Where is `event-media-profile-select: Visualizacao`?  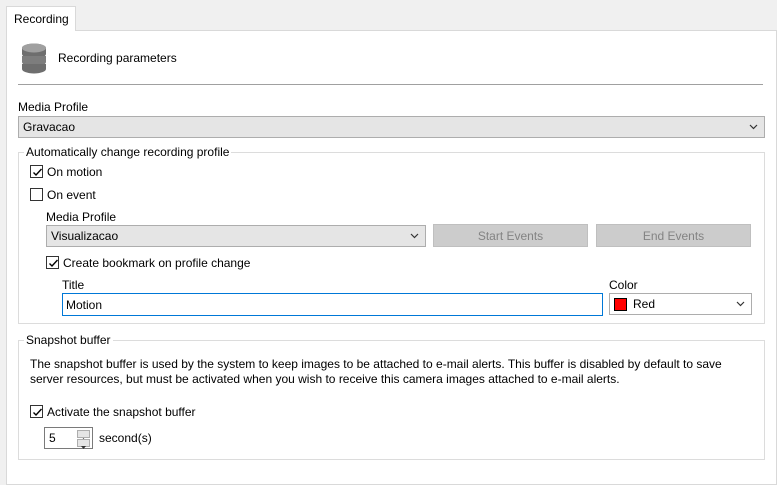 event-media-profile-select: Visualizacao is located at coordinates (236, 236).